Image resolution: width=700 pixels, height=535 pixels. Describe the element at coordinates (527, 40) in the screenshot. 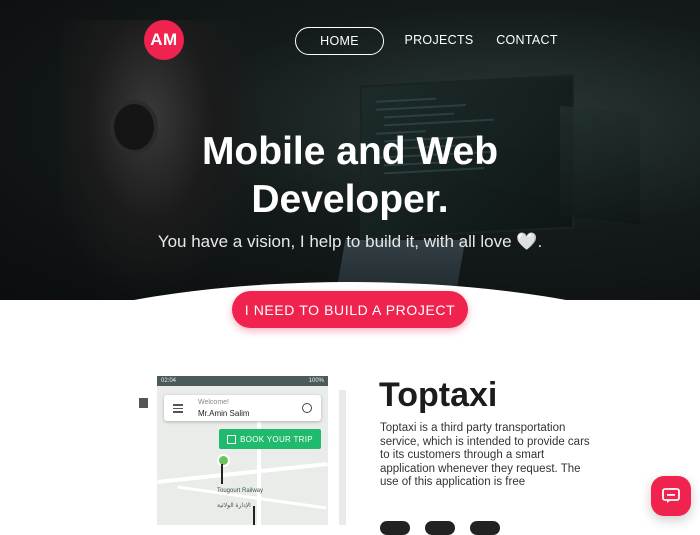

I see `nav-contact: CONTACT` at that location.